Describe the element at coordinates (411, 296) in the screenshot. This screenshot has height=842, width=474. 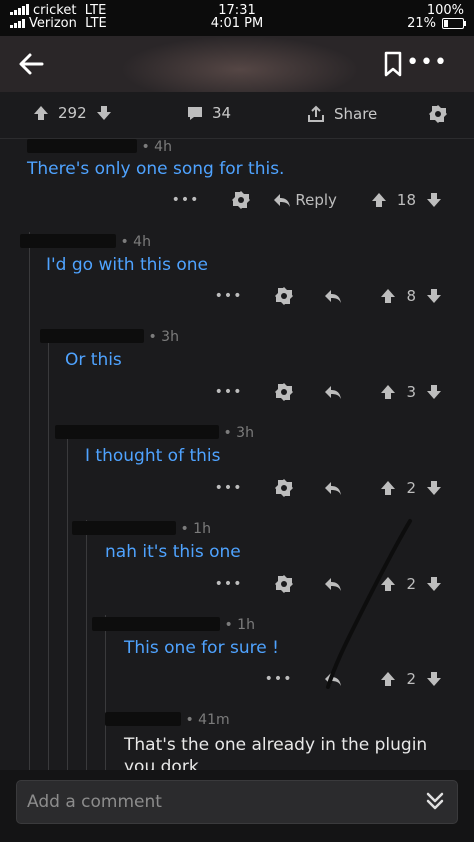
I see `comment-score: 8` at that location.